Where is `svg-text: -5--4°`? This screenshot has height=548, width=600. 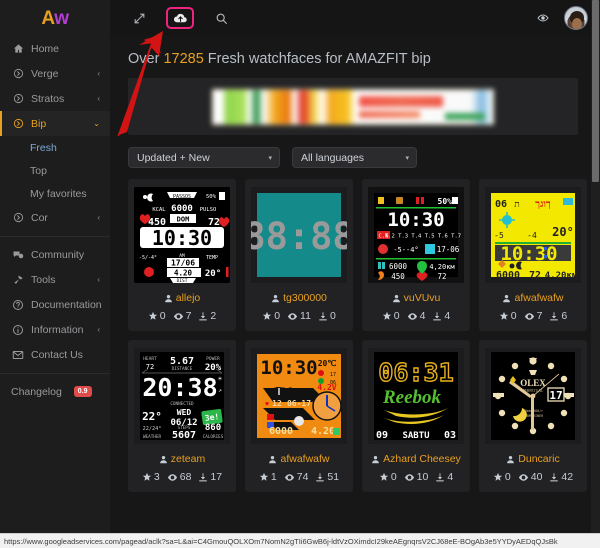 svg-text: -5--4° is located at coordinates (405, 250).